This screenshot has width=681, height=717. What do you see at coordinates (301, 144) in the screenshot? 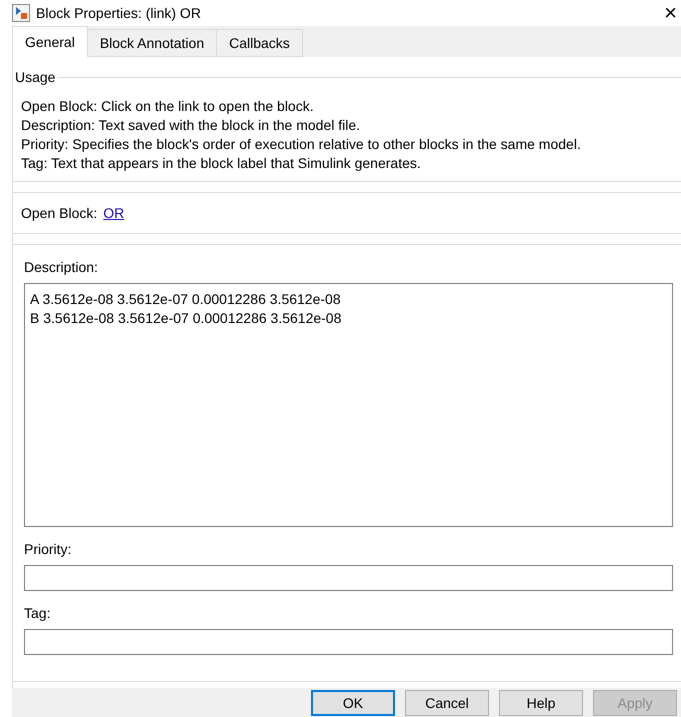
I see `usage-text: Priority: Specifies the block's order of execution relative to other blocks in the same model.` at bounding box center [301, 144].